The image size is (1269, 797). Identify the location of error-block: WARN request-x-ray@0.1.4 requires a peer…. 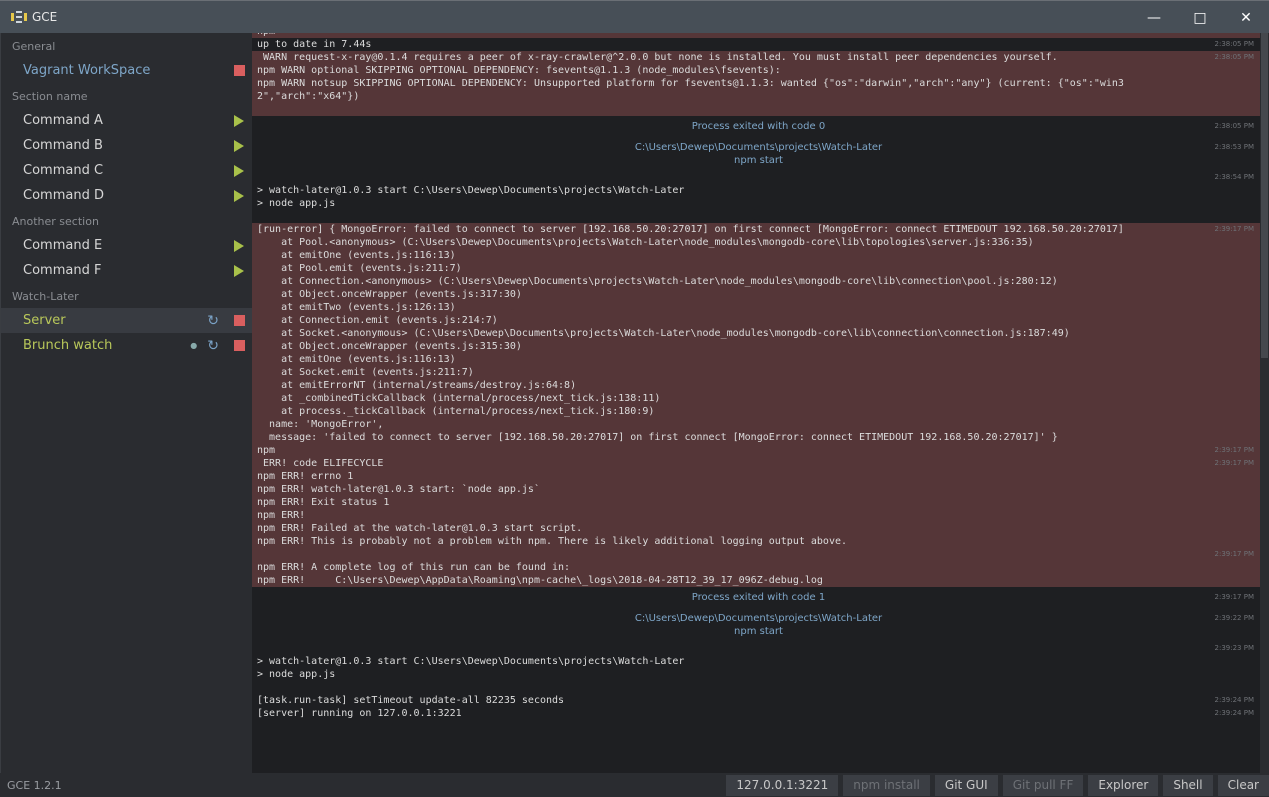
(756, 83).